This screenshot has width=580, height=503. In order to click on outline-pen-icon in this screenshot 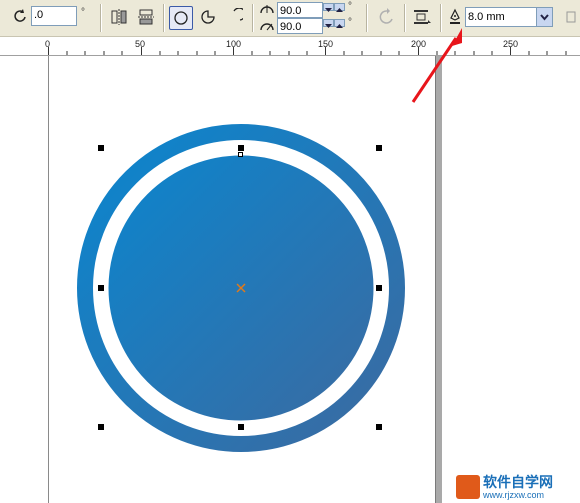, I will do `click(455, 17)`.